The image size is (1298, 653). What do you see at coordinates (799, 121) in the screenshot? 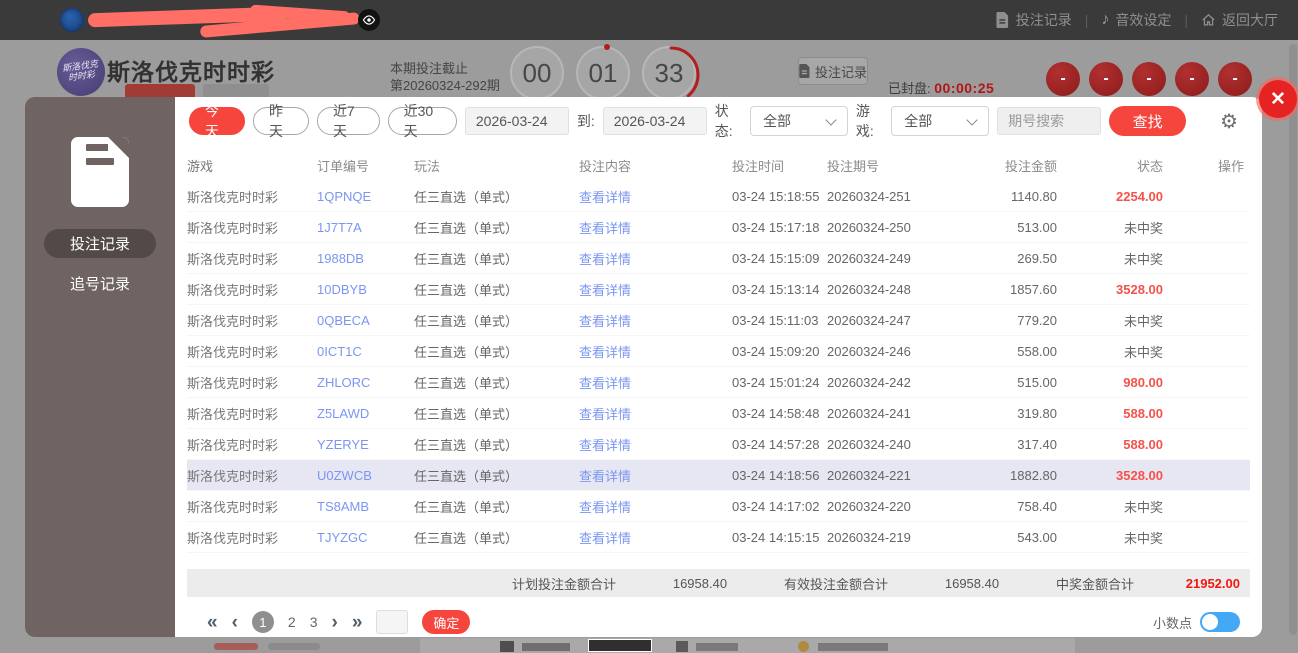
I see `status-select: 全部` at bounding box center [799, 121].